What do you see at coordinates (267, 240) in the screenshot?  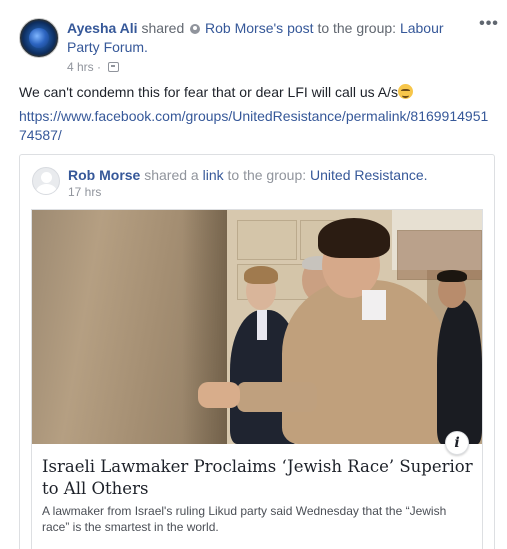 I see `image-stone` at bounding box center [267, 240].